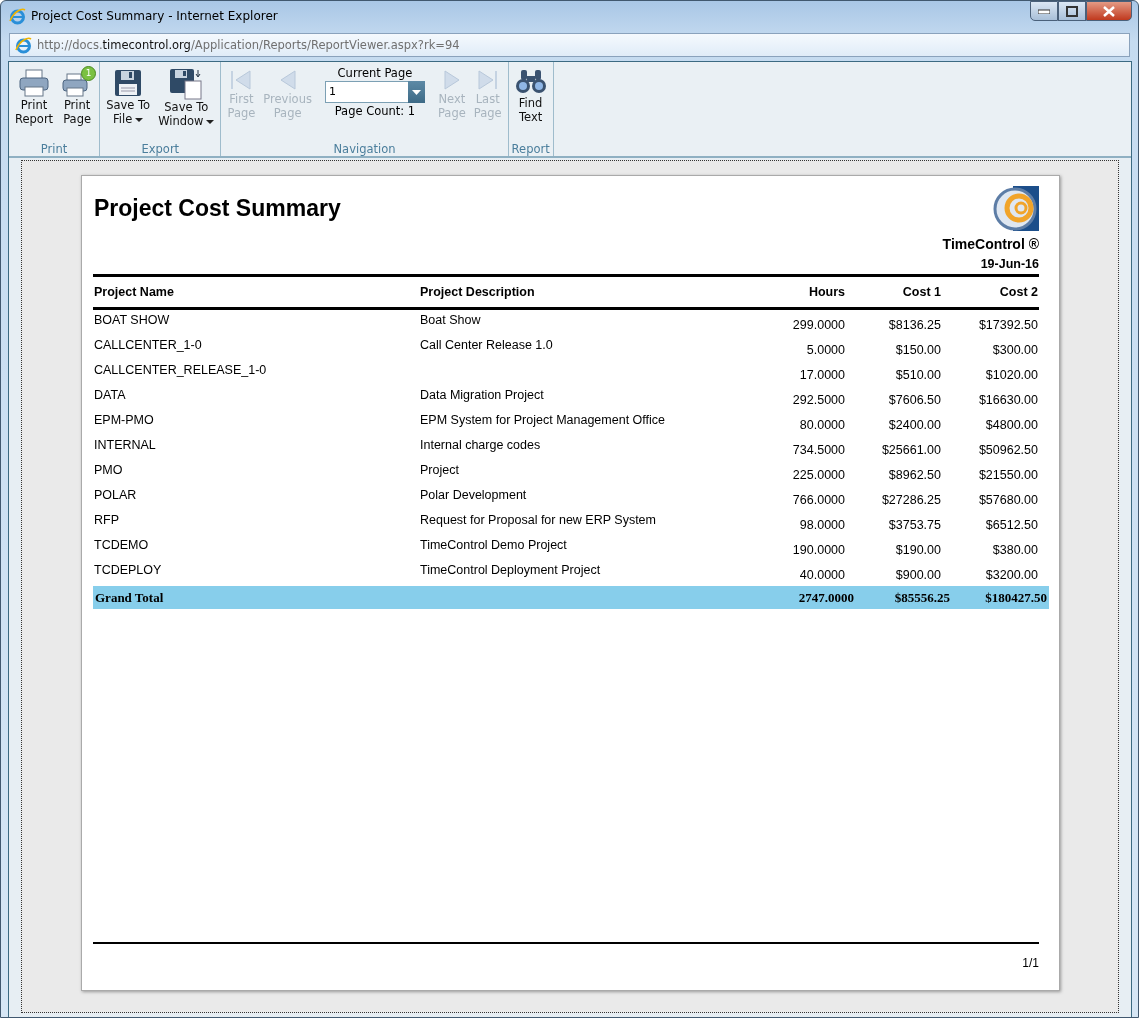 This screenshot has height=1018, width=1139. What do you see at coordinates (1030, 963) in the screenshot?
I see `page-number: 1/1` at bounding box center [1030, 963].